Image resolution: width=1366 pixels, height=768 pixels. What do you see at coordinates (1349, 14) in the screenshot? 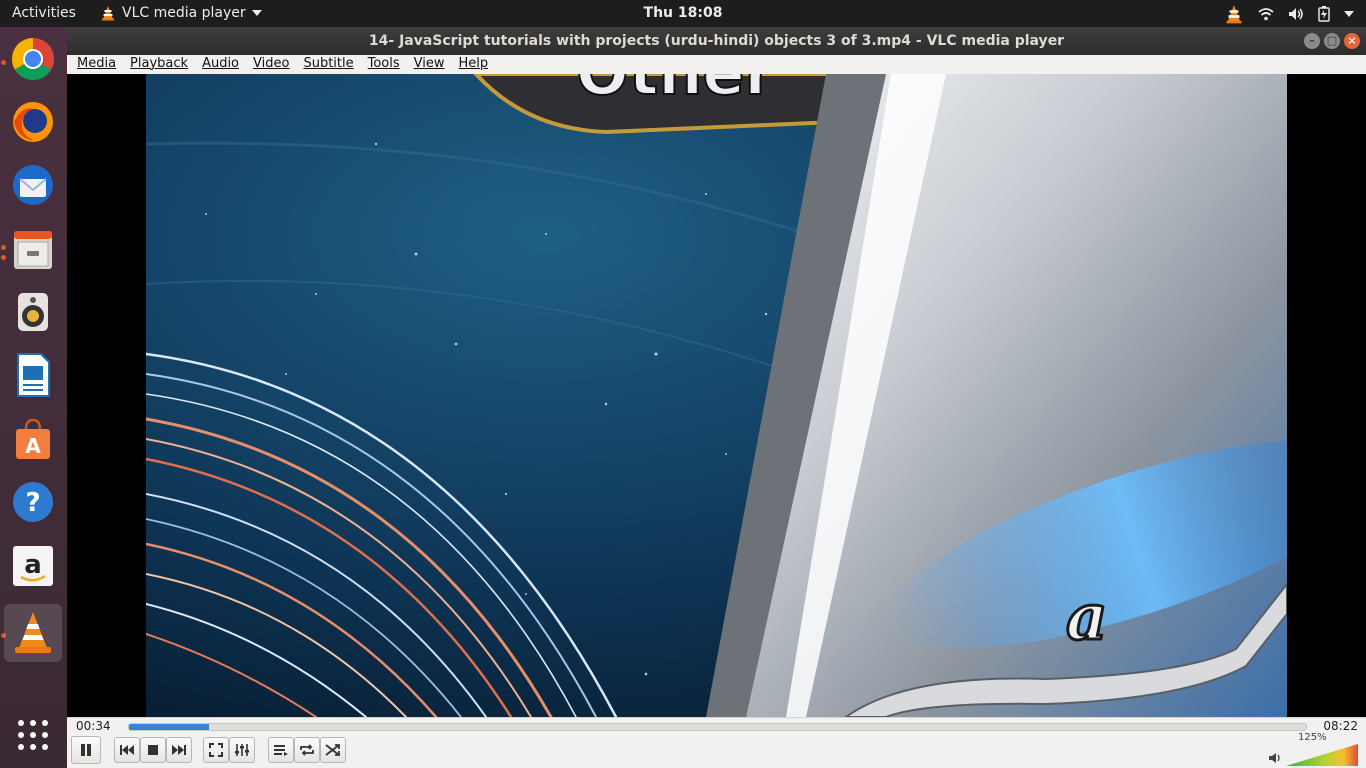
I see `system-menu-arrow-icon` at bounding box center [1349, 14].